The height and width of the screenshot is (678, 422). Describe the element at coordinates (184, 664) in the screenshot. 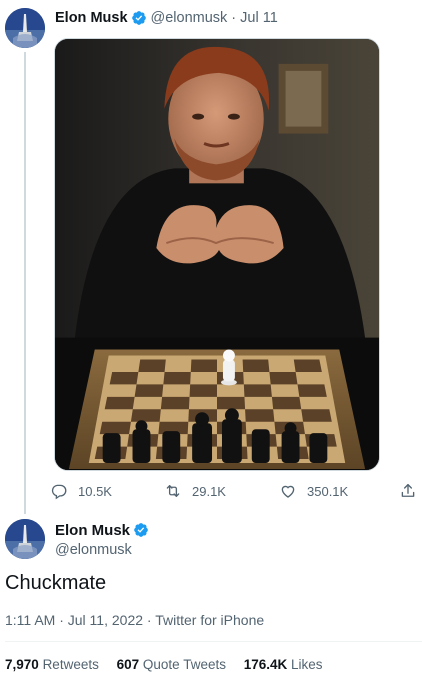

I see `quote-tweets-label: Quote Tweets` at that location.